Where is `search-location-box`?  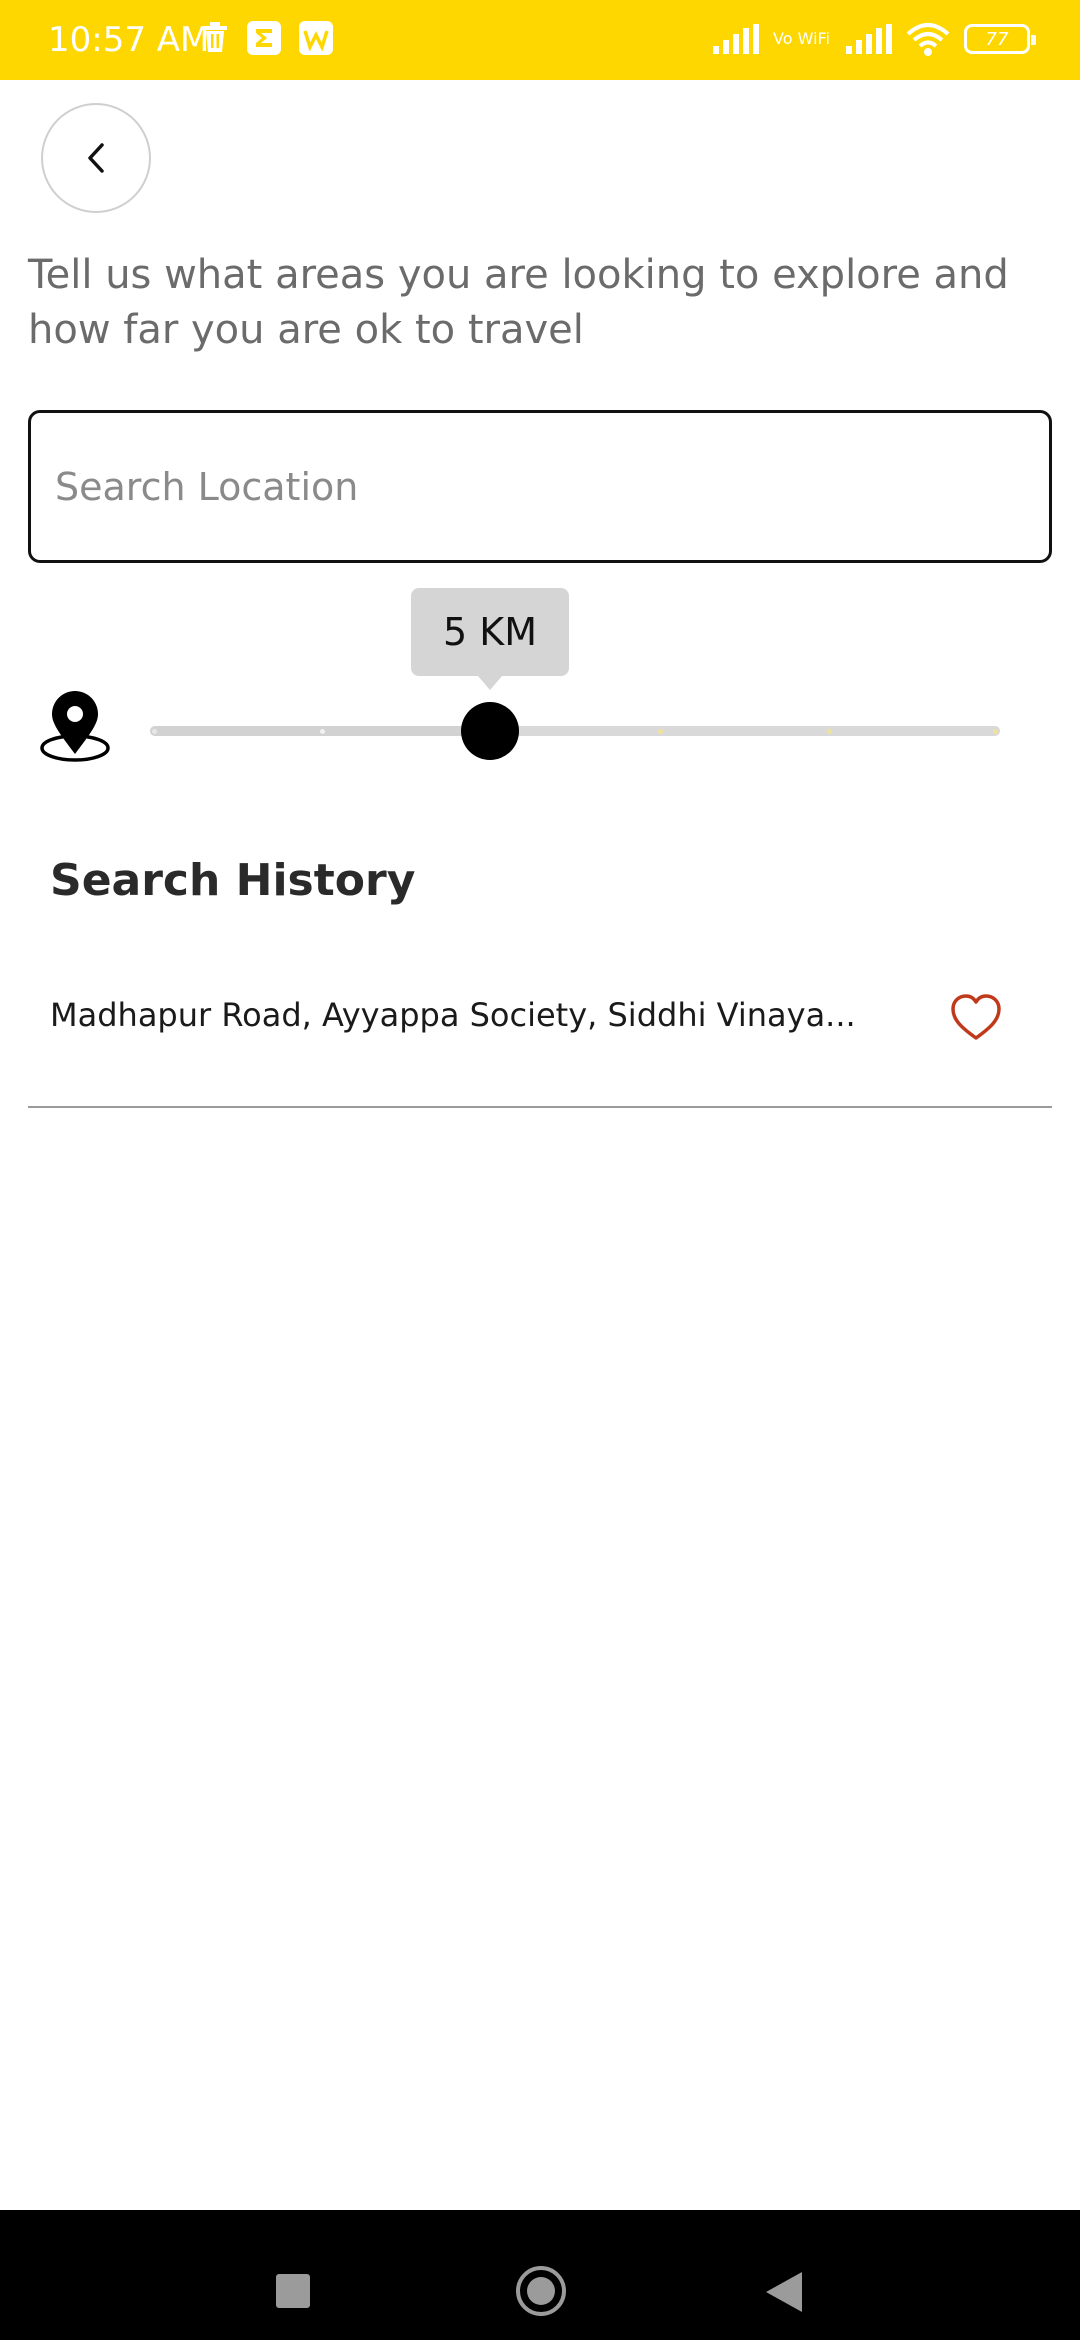 search-location-box is located at coordinates (540, 486).